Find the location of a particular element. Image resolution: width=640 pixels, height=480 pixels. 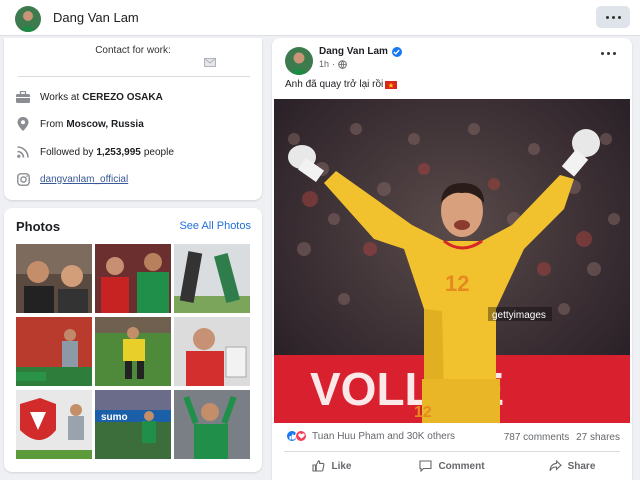

reactions-summary: Tuan Huu Pham and 30K others is located at coordinates (370, 436).